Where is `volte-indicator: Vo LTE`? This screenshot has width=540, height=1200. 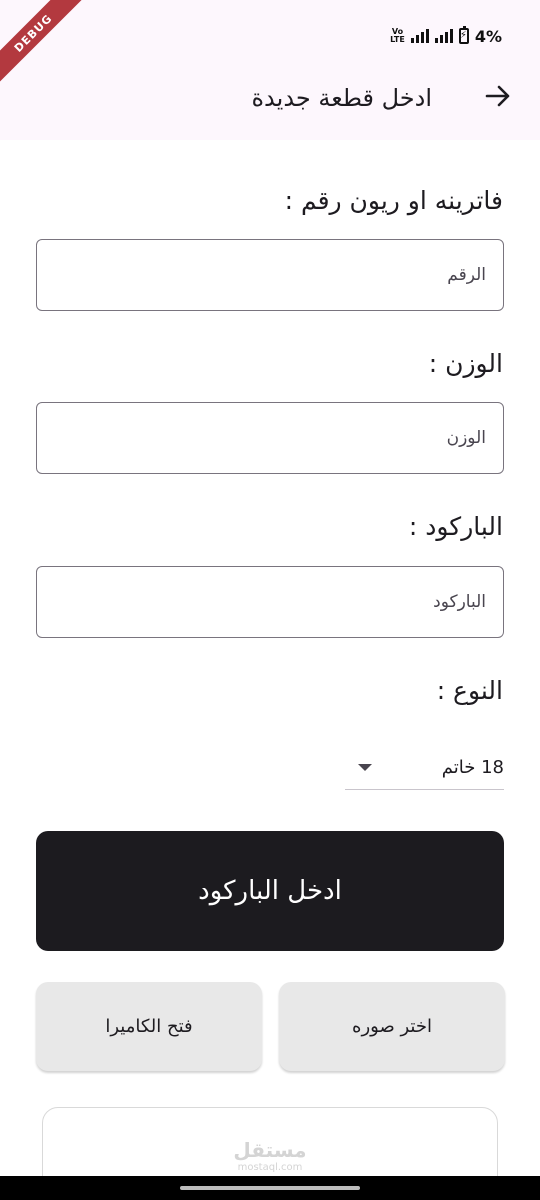
volte-indicator: Vo LTE is located at coordinates (397, 35).